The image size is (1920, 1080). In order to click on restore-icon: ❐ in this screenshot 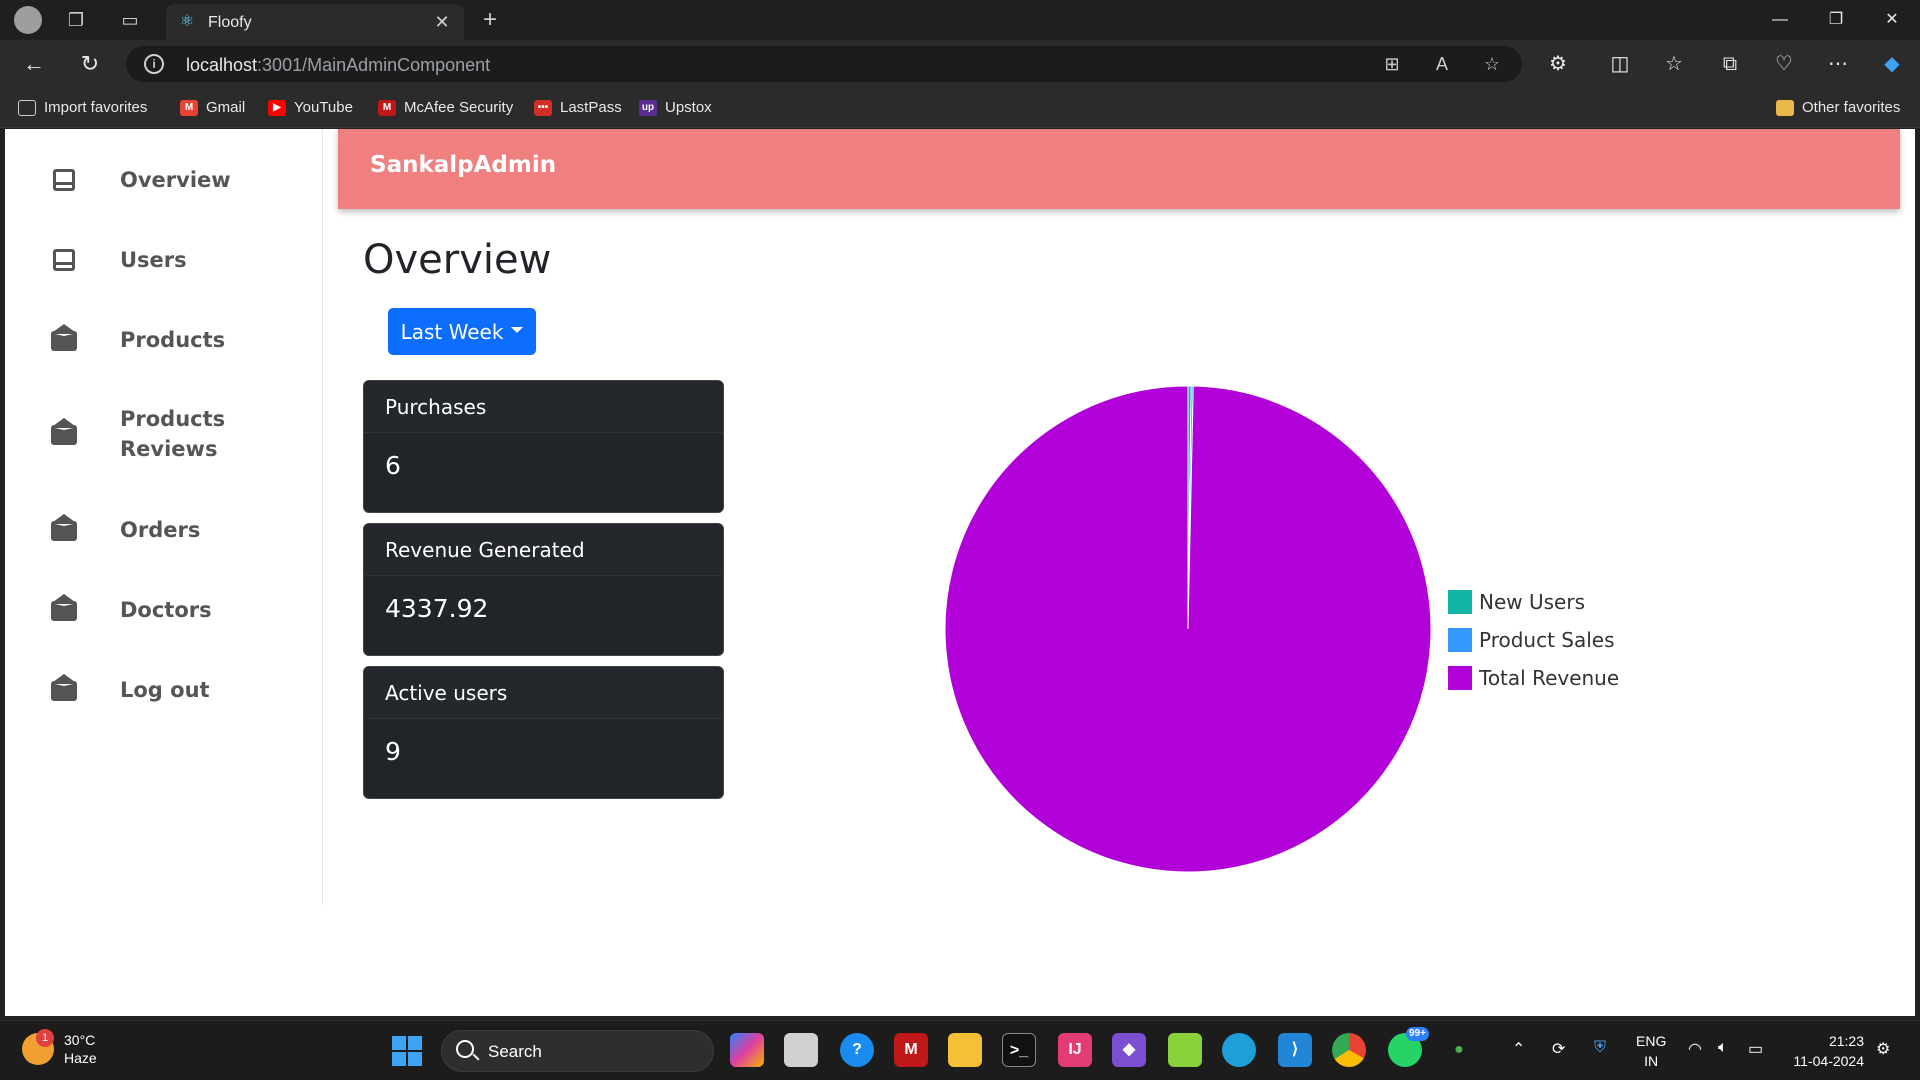, I will do `click(1836, 20)`.